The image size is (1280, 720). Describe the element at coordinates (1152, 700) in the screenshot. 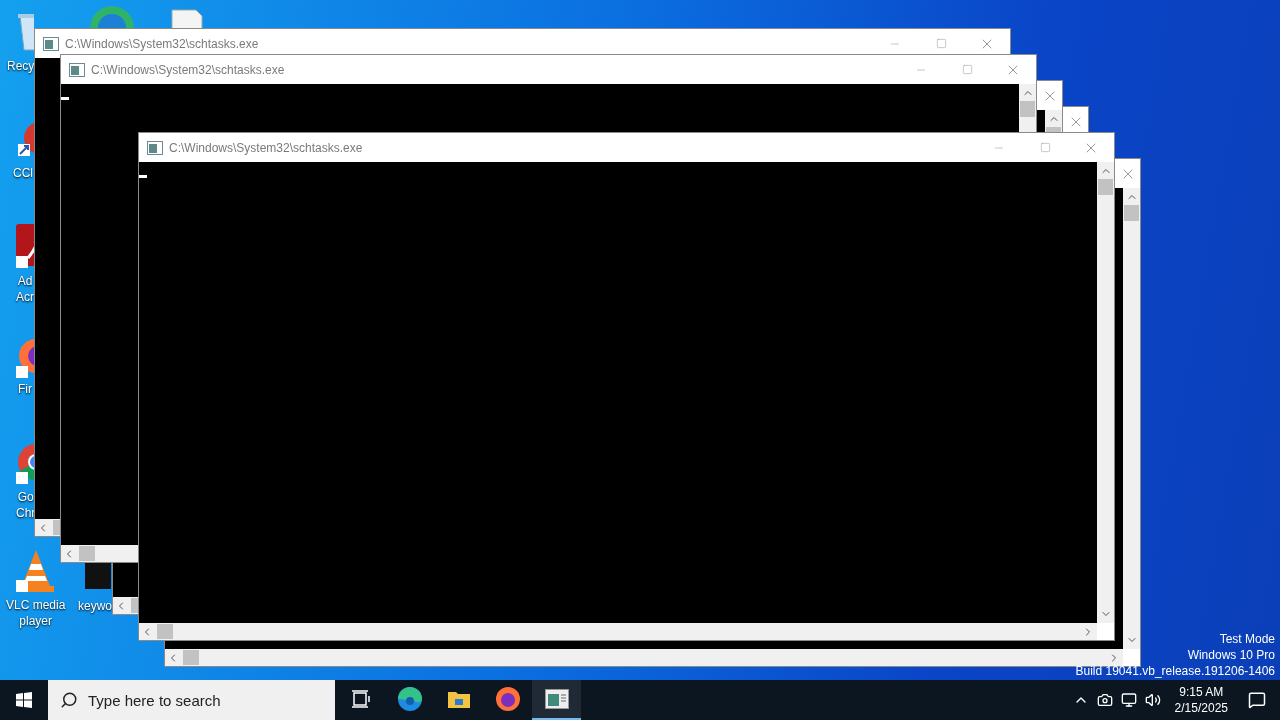

I see `volume-icon` at that location.